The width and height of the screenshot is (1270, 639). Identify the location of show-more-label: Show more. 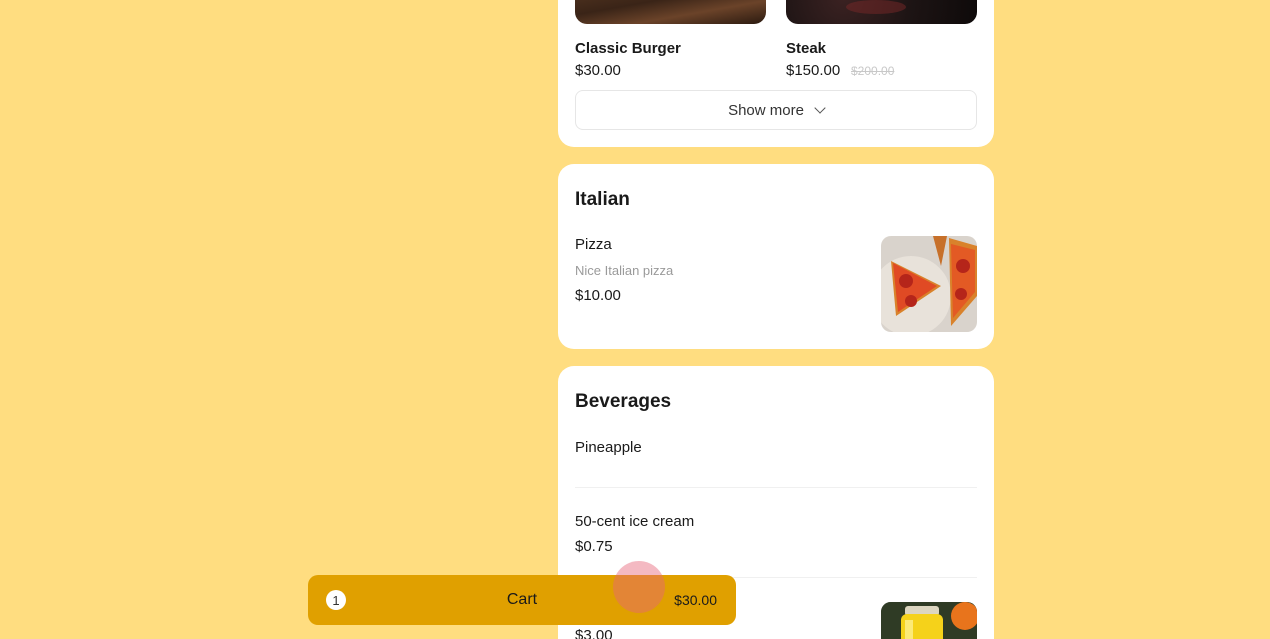
(766, 110).